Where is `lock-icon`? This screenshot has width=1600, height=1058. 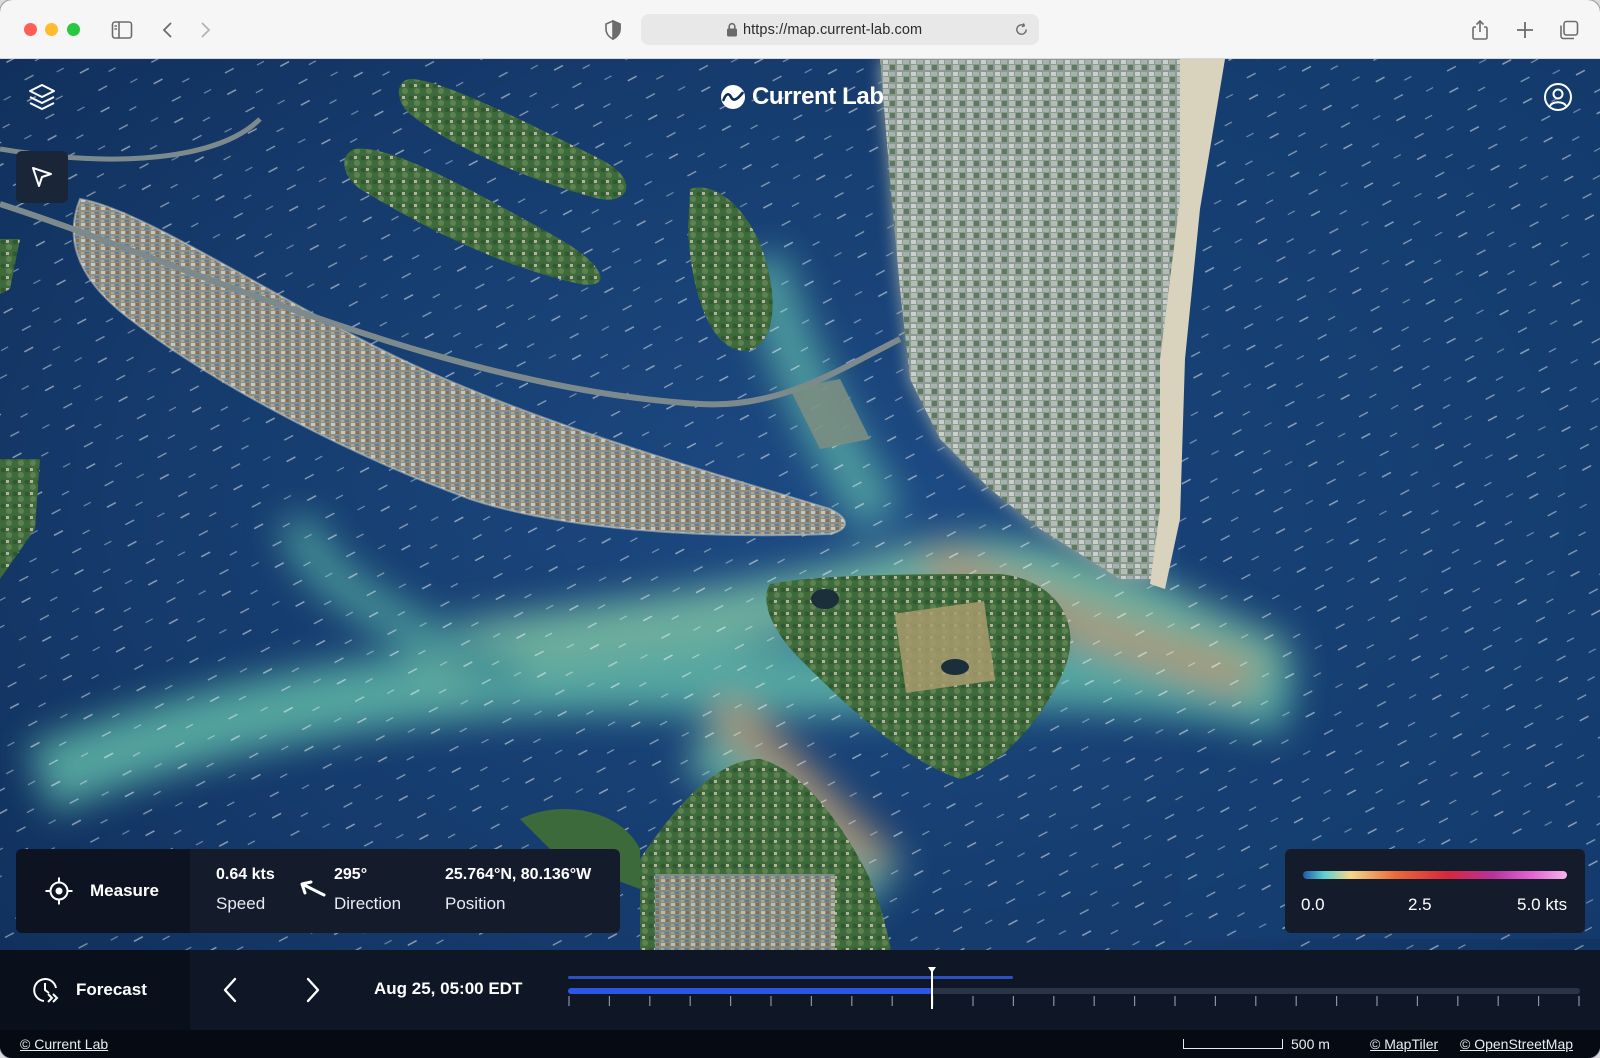 lock-icon is located at coordinates (732, 29).